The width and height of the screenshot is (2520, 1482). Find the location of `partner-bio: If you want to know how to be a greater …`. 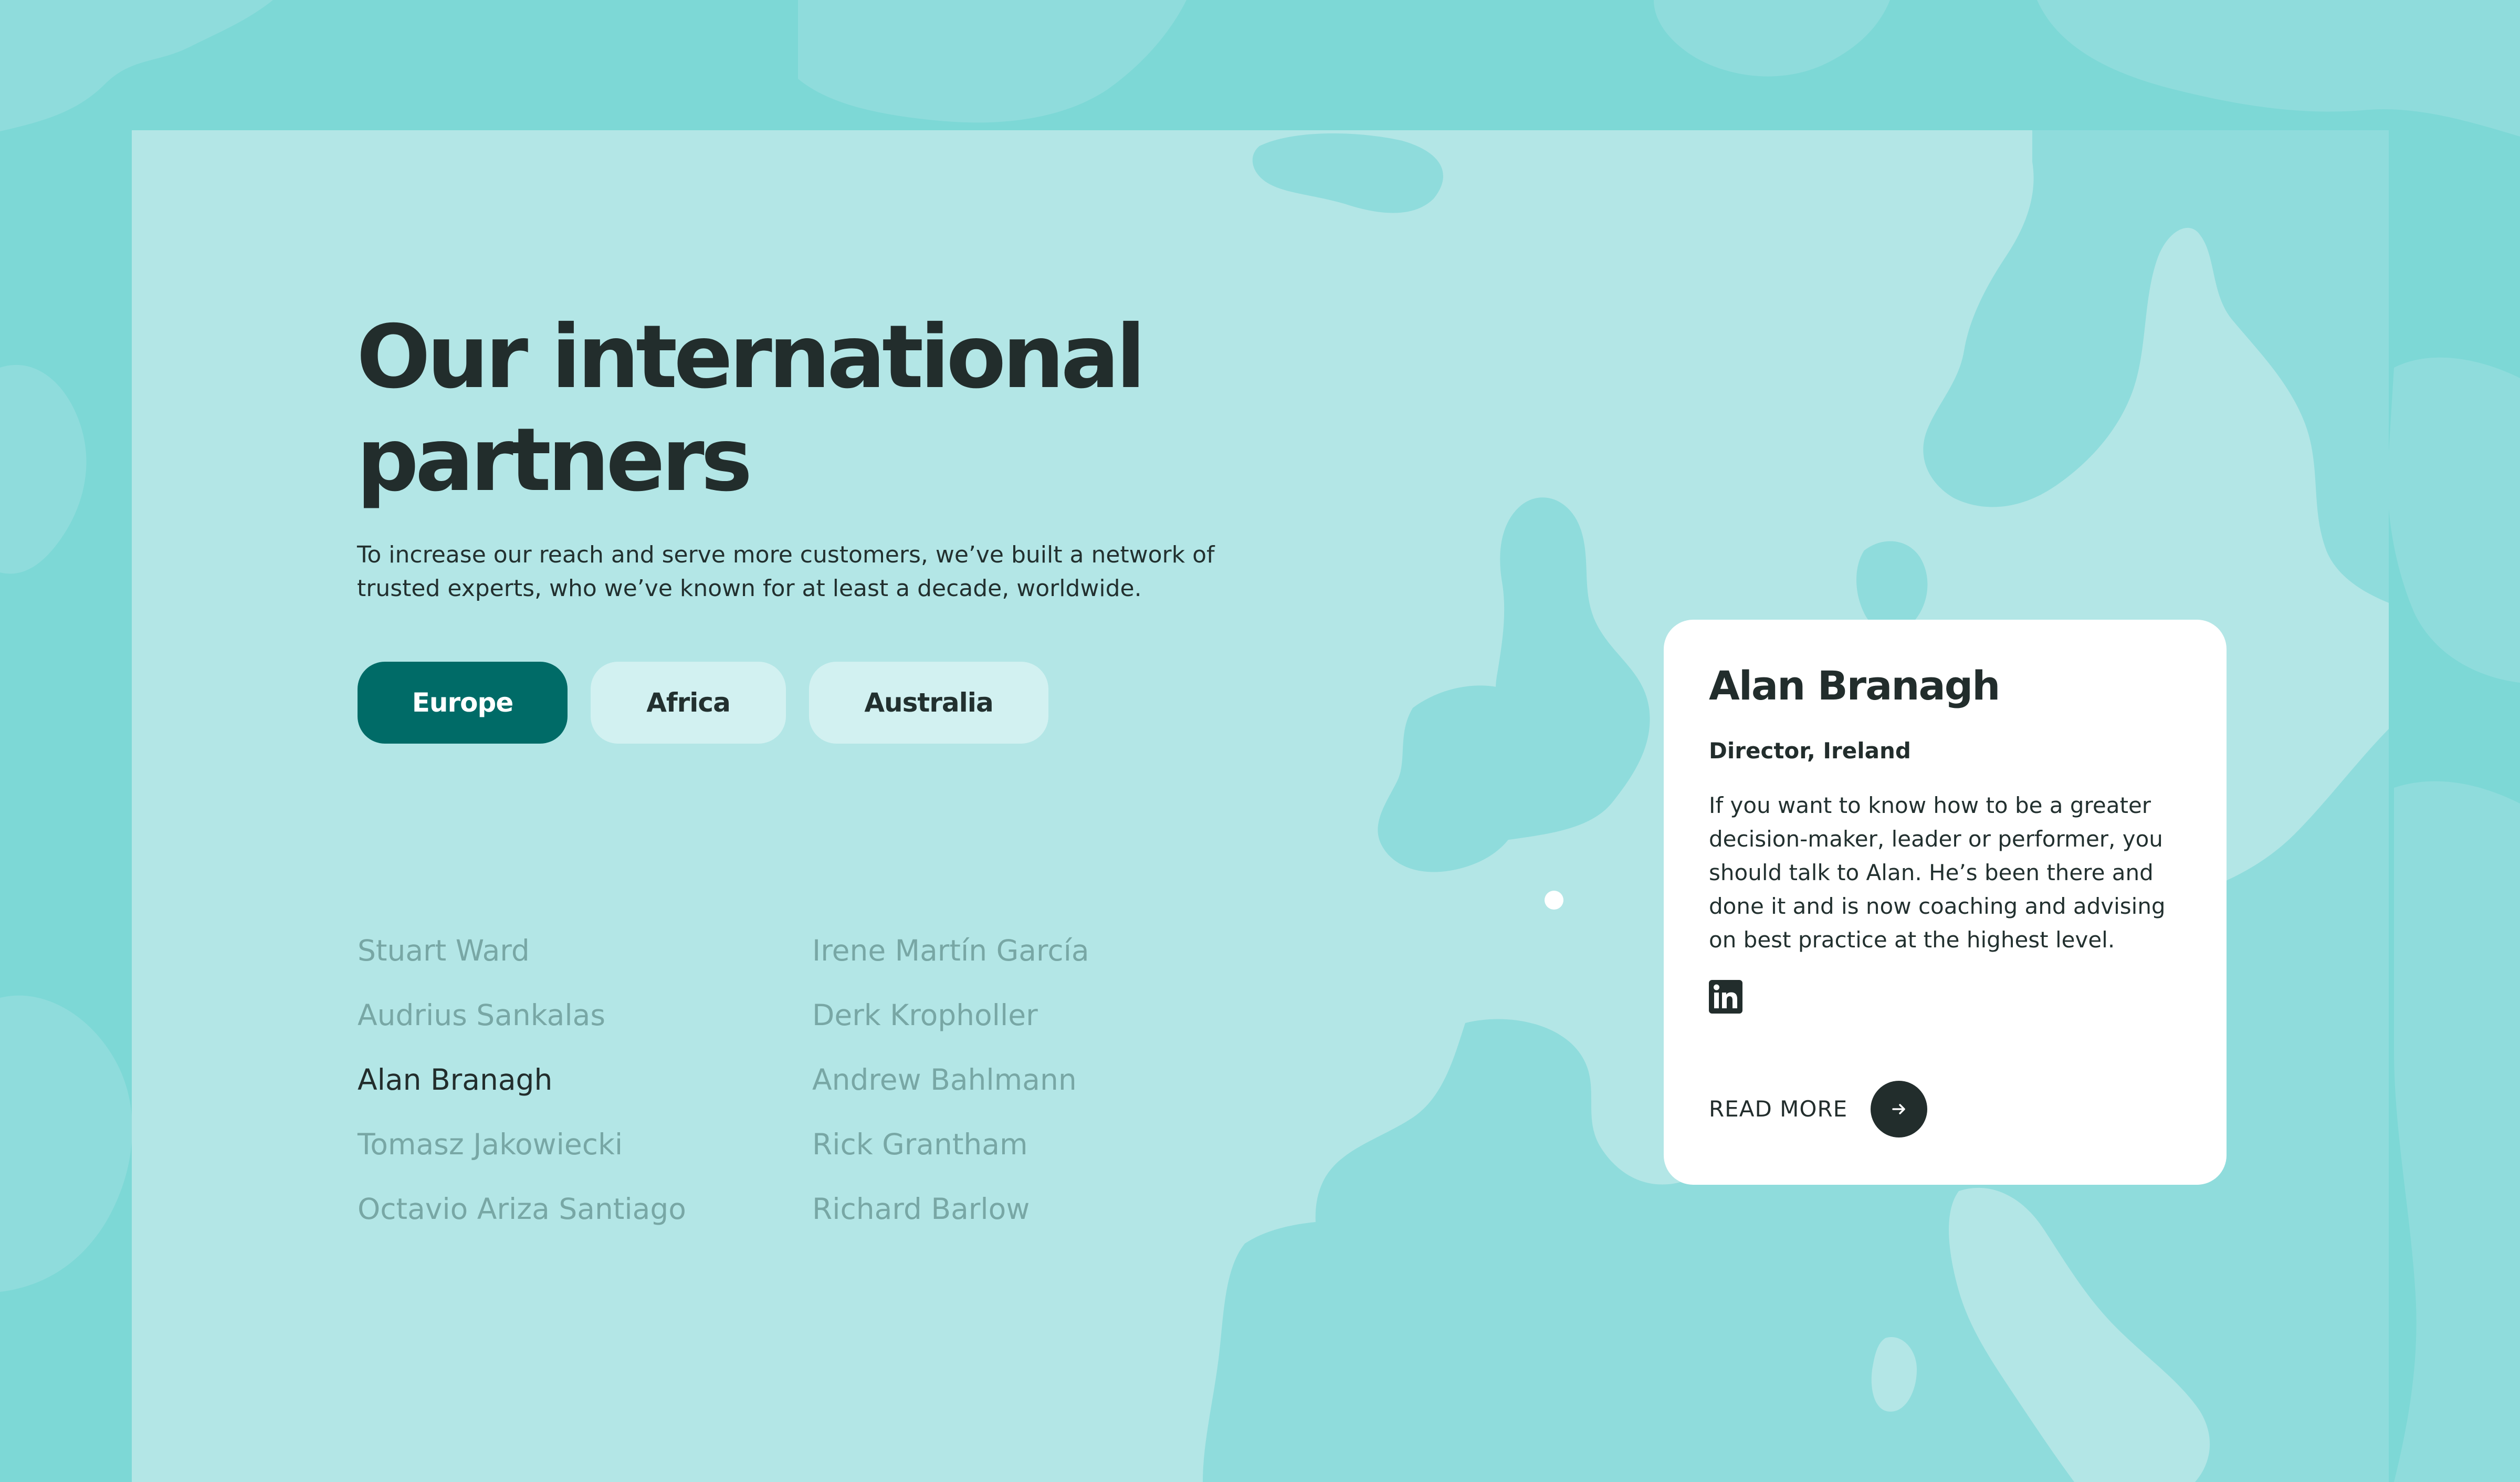

partner-bio: If you want to know how to be a greater … is located at coordinates (1937, 873).